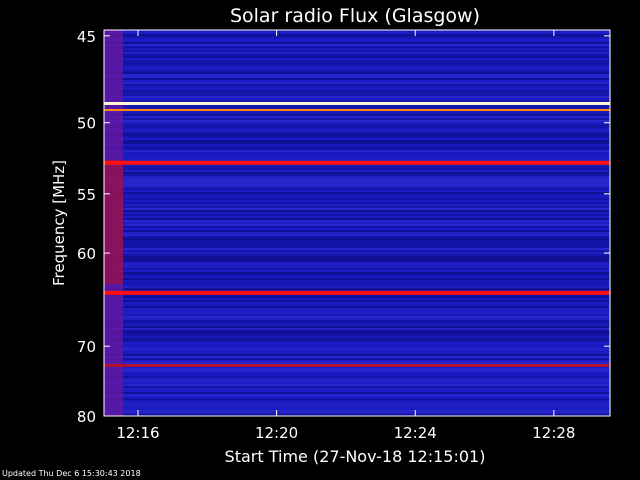  What do you see at coordinates (59, 223) in the screenshot?
I see `y-axis-label: Frequency [MHz]` at bounding box center [59, 223].